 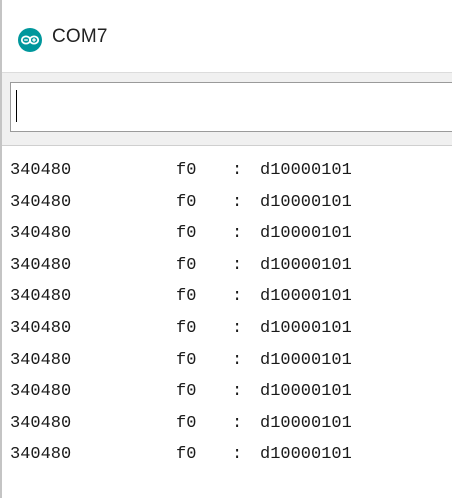 What do you see at coordinates (80, 36) in the screenshot?
I see `window-title: COM7` at bounding box center [80, 36].